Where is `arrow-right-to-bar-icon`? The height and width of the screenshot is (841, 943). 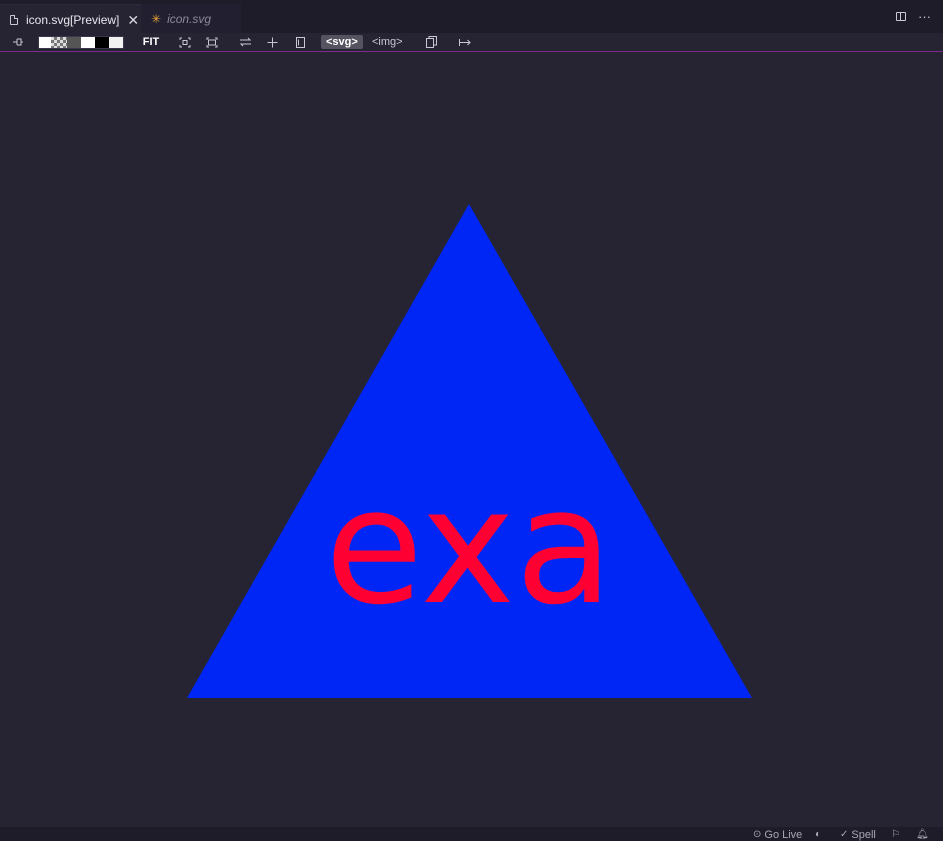
arrow-right-to-bar-icon is located at coordinates (465, 42).